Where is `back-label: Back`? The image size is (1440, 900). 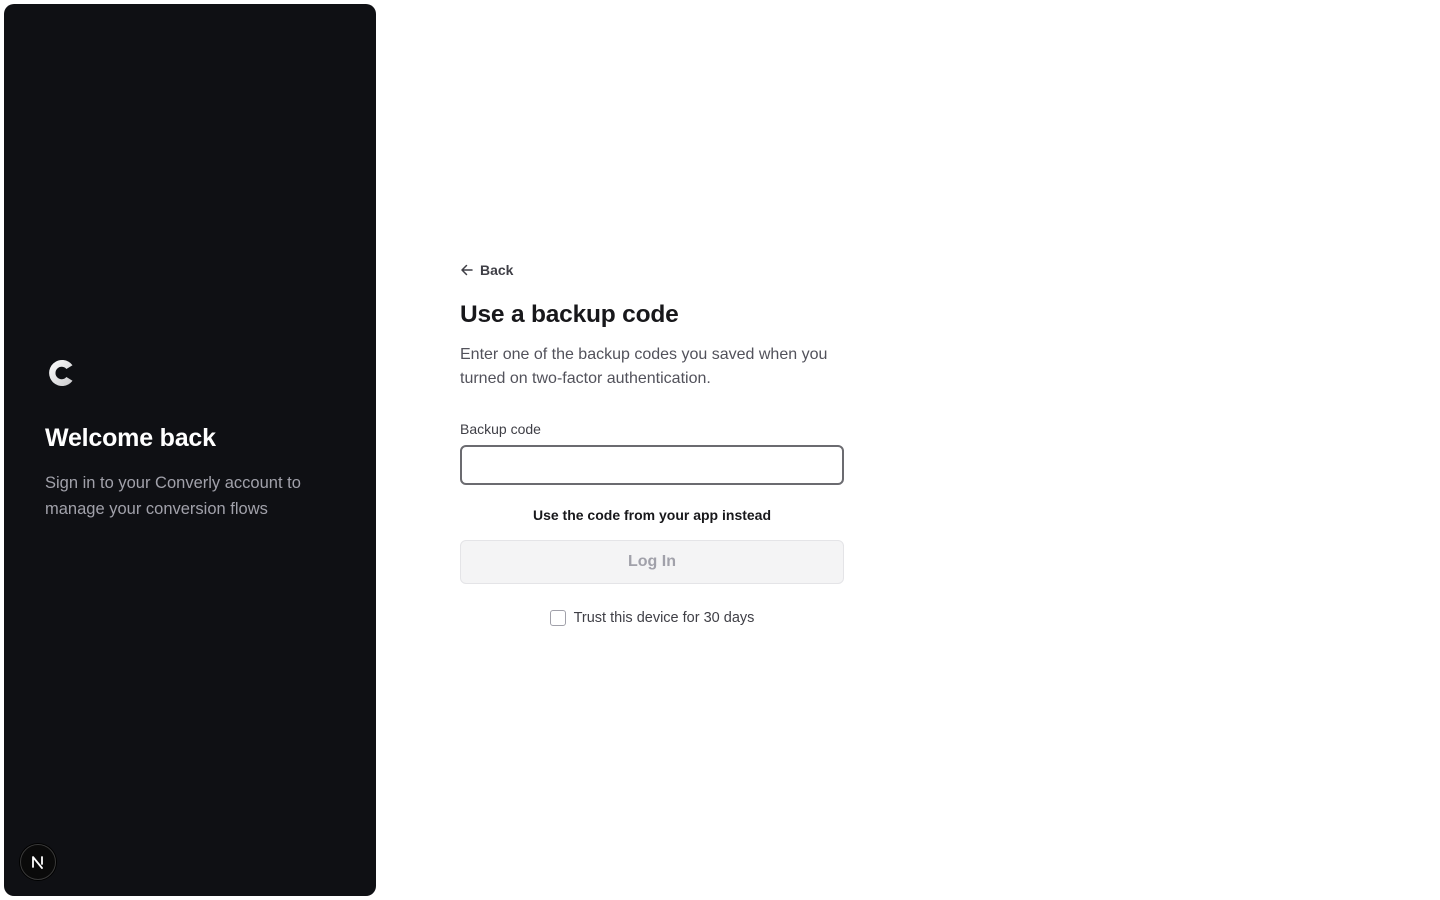
back-label: Back is located at coordinates (497, 270).